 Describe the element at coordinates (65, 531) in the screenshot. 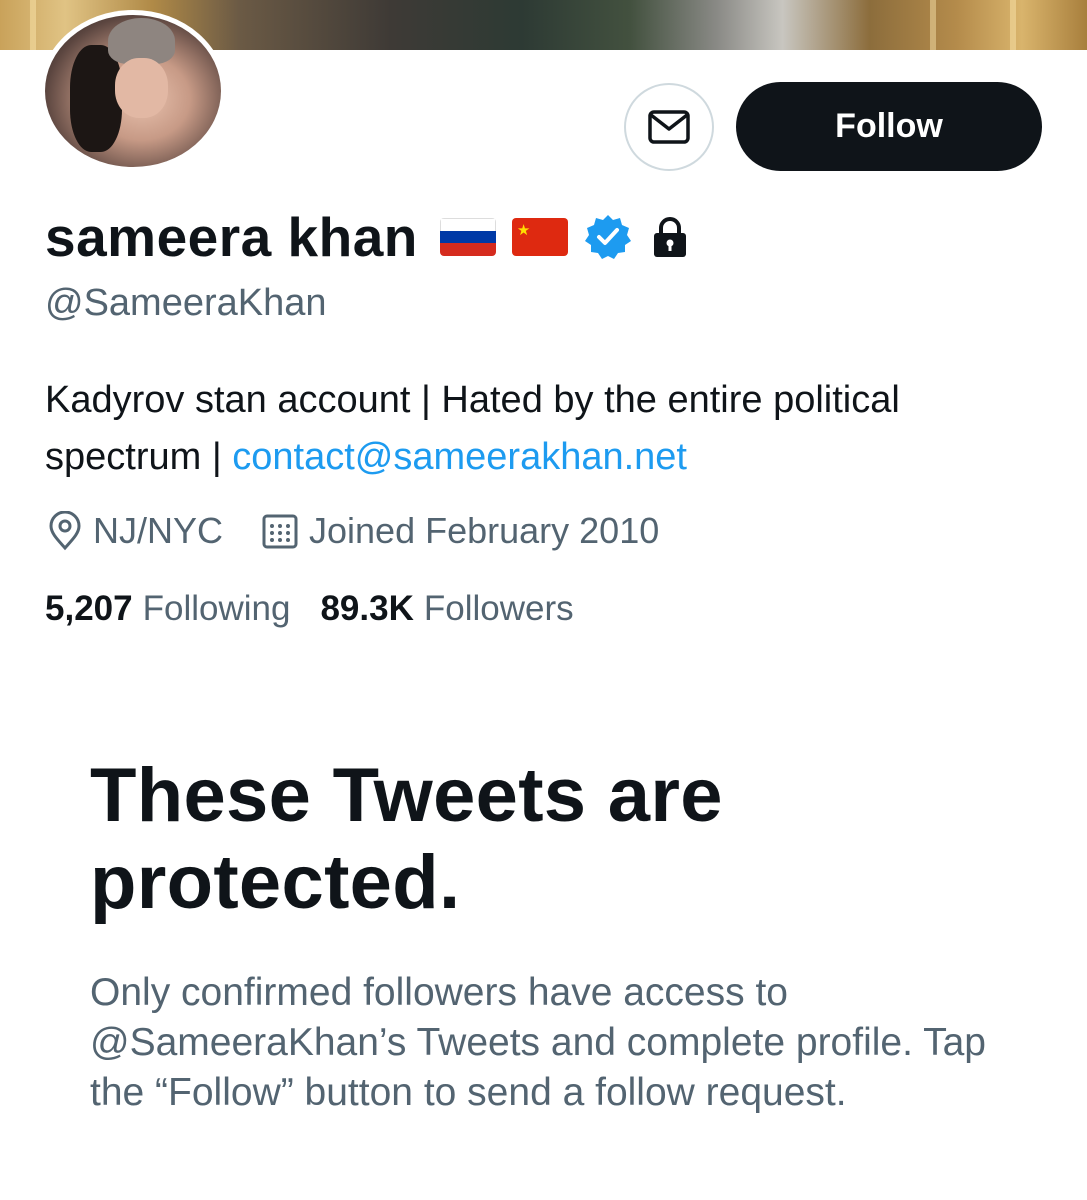

I see `location-pin-icon` at that location.